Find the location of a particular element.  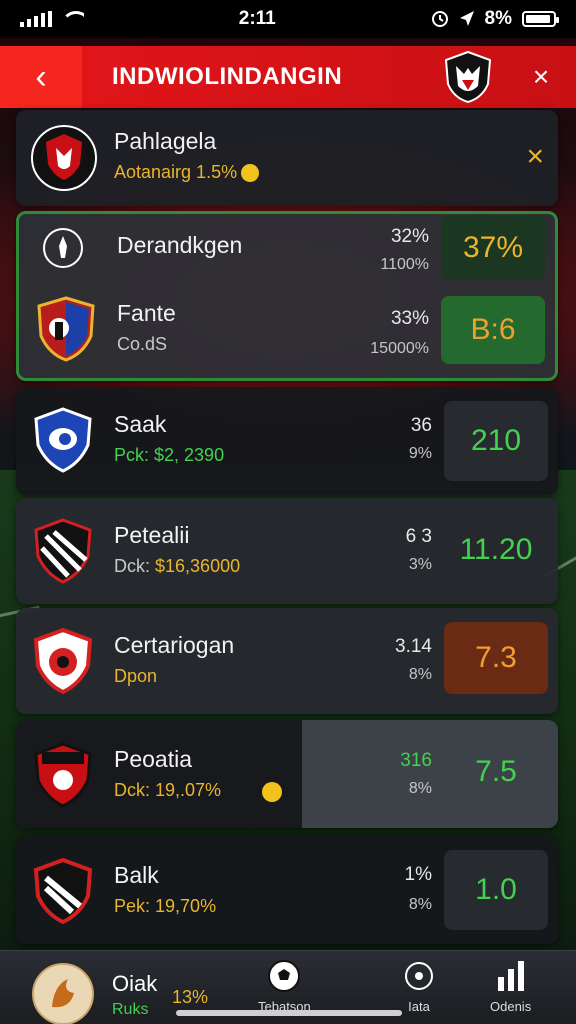

trophy-icon is located at coordinates (63, 248).